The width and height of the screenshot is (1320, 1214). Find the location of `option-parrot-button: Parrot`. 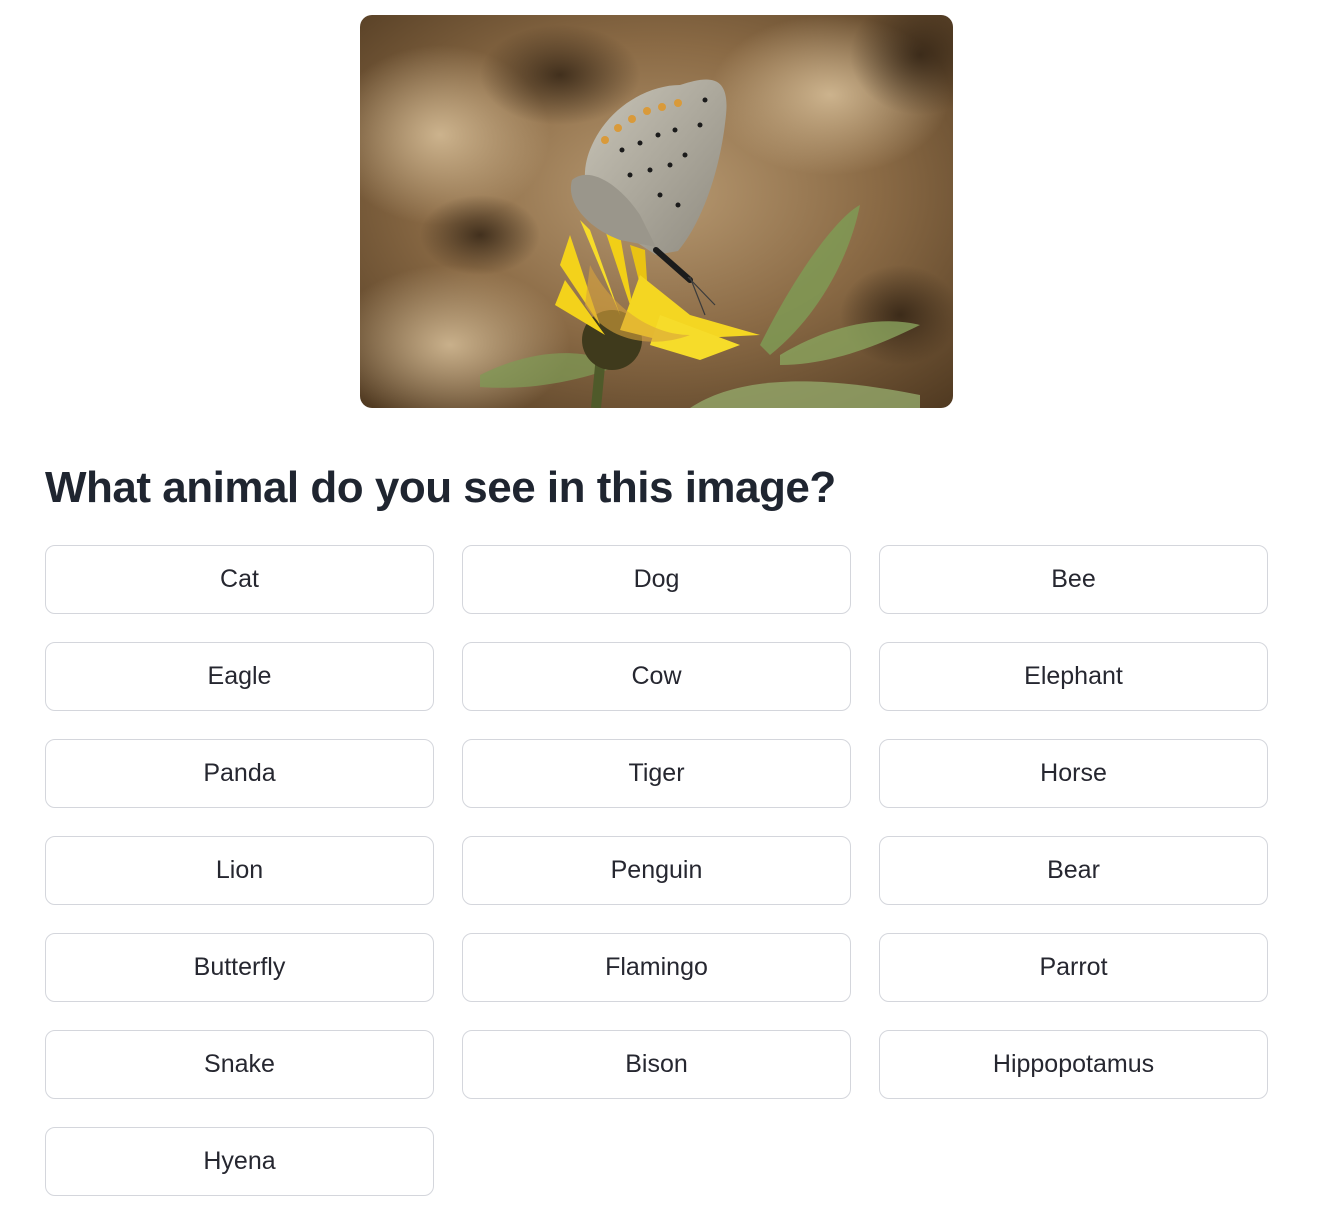

option-parrot-button: Parrot is located at coordinates (1073, 967).